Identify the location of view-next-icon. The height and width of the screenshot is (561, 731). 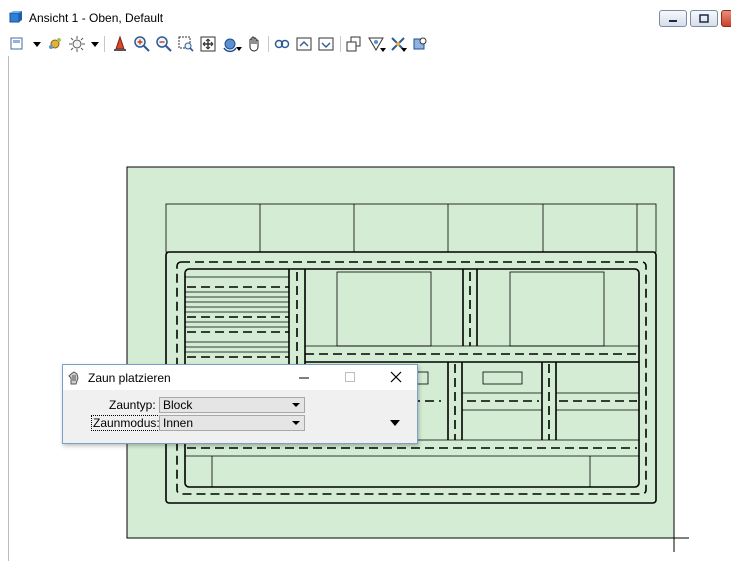
(304, 44).